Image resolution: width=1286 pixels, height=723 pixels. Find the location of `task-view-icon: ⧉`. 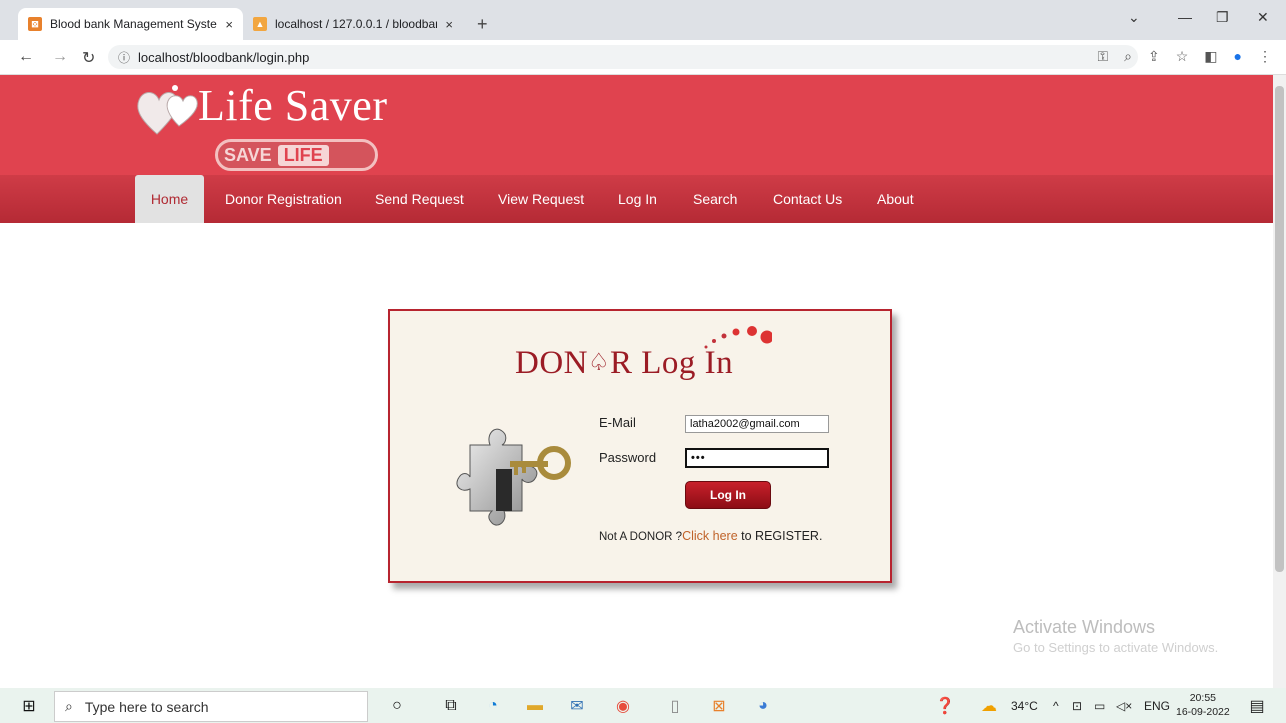

task-view-icon: ⧉ is located at coordinates (451, 706).